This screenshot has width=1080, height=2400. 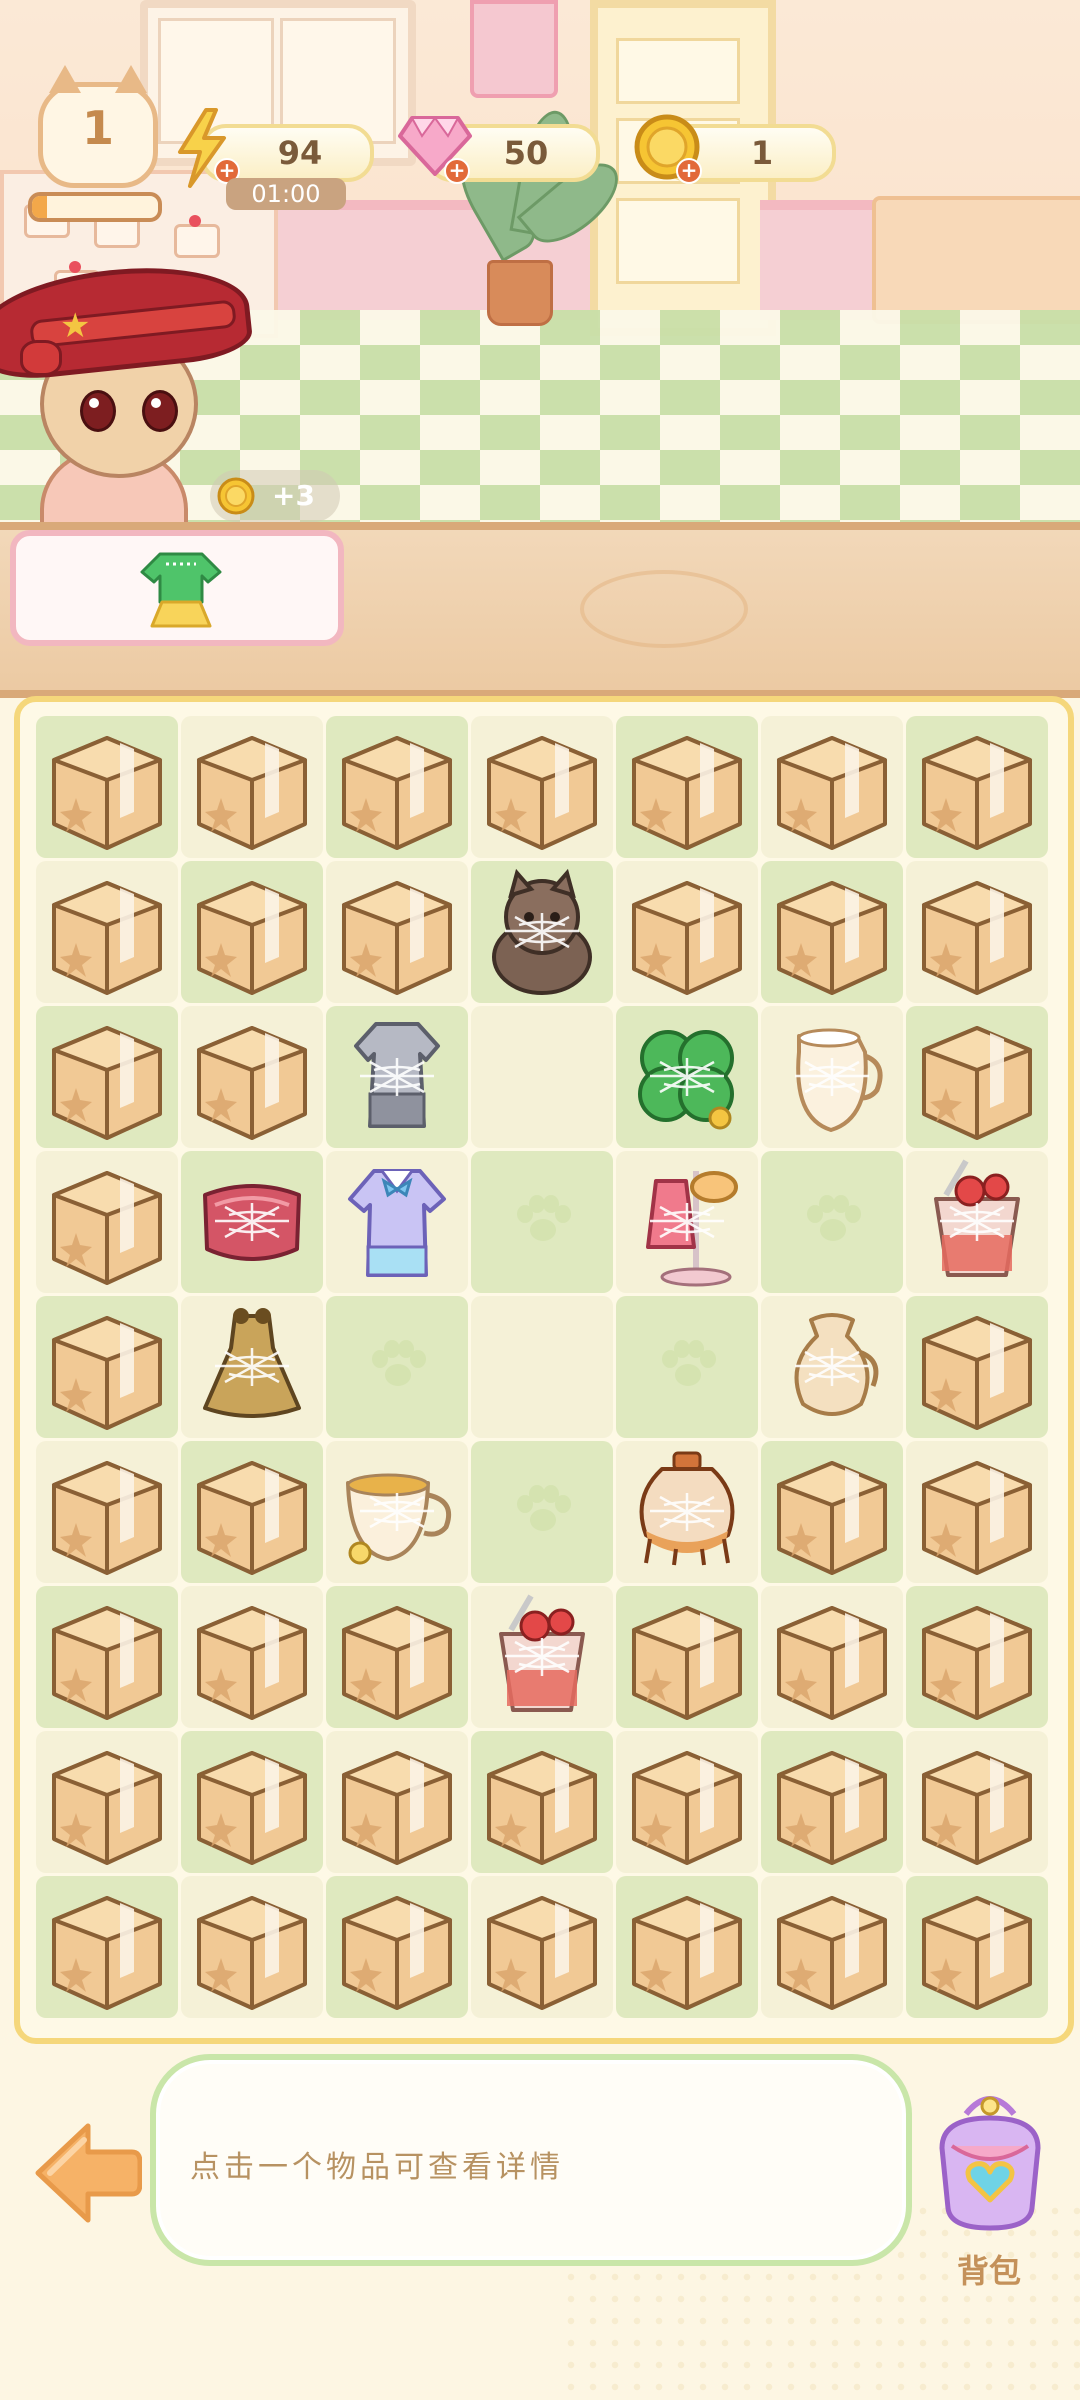 What do you see at coordinates (689, 171) in the screenshot?
I see `coin-plus-icon: +` at bounding box center [689, 171].